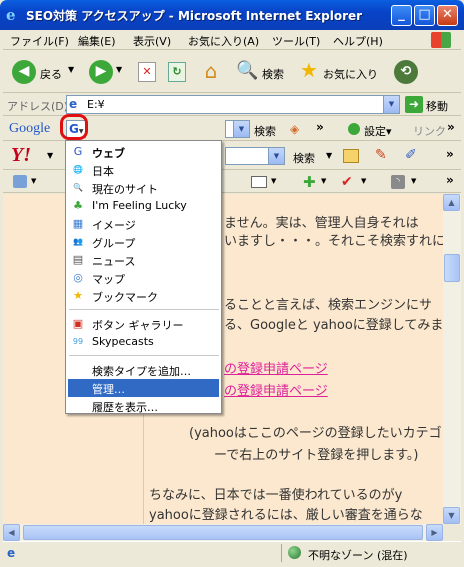 The image size is (464, 567). Describe the element at coordinates (276, 367) in the screenshot. I see `google-register-link: の登録申請ページ` at that location.